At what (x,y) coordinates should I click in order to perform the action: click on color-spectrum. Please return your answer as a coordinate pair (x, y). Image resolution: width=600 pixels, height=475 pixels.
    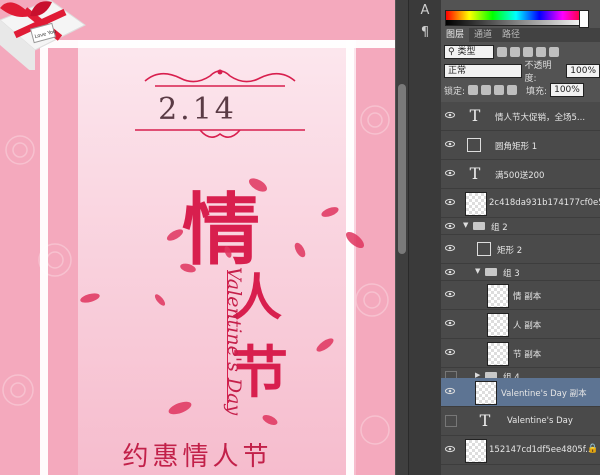
    Looking at the image, I should click on (516, 18).